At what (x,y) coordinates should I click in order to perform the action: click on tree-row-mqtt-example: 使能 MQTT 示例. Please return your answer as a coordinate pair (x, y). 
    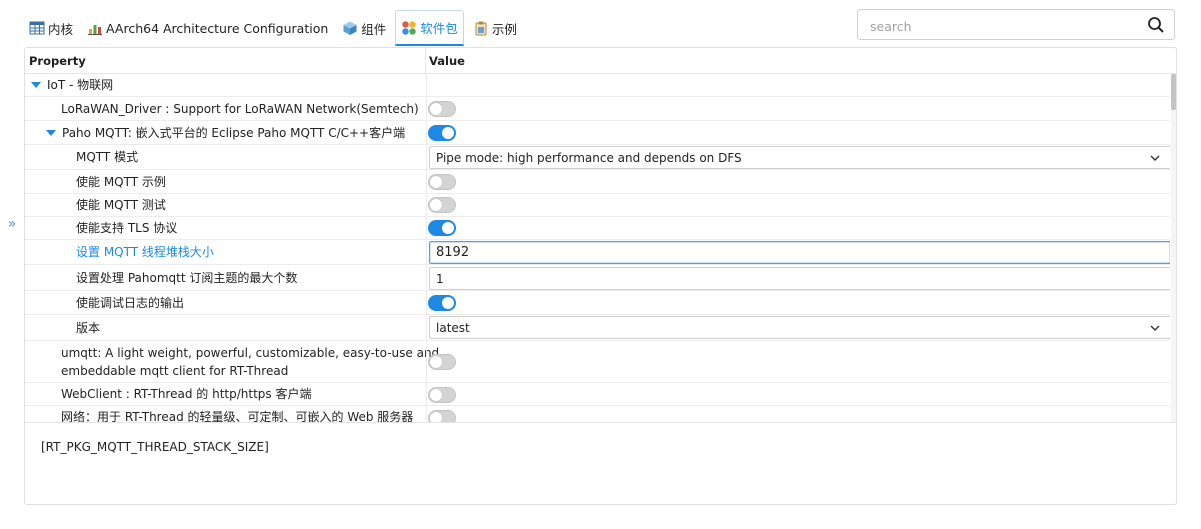
    Looking at the image, I should click on (597, 182).